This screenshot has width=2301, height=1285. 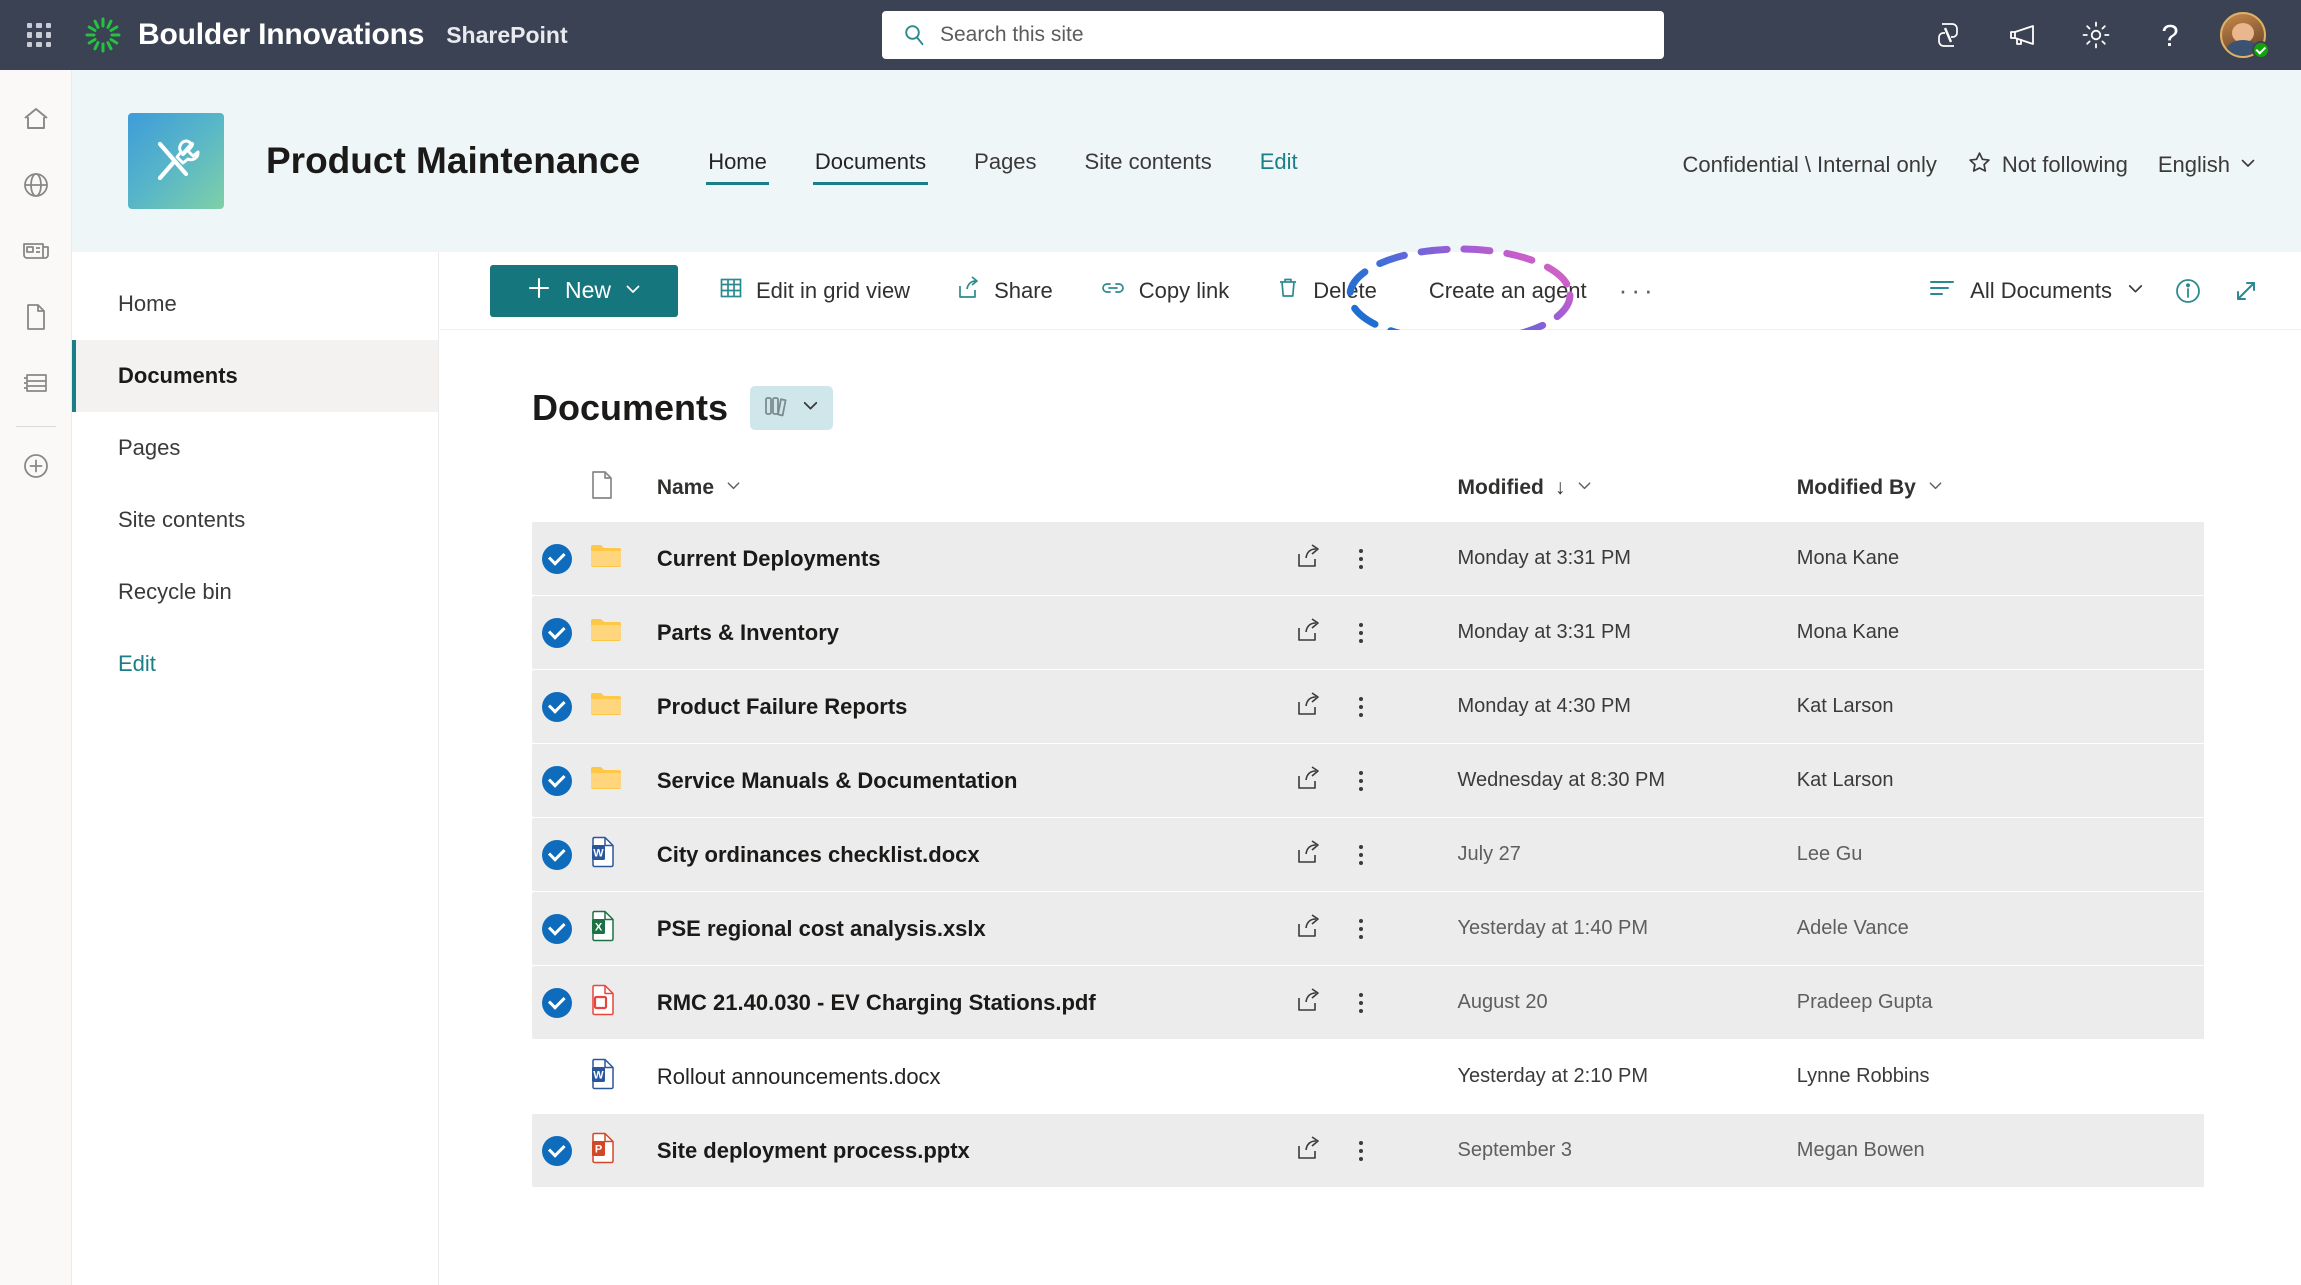 I want to click on megaphone-icon, so click(x=2022, y=35).